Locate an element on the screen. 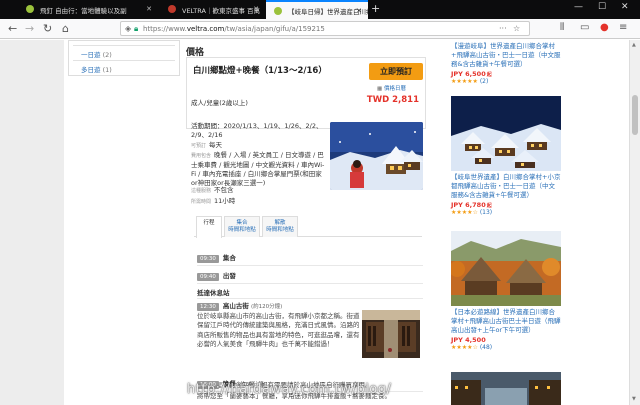  scrollbar-thumb is located at coordinates (635, 115).